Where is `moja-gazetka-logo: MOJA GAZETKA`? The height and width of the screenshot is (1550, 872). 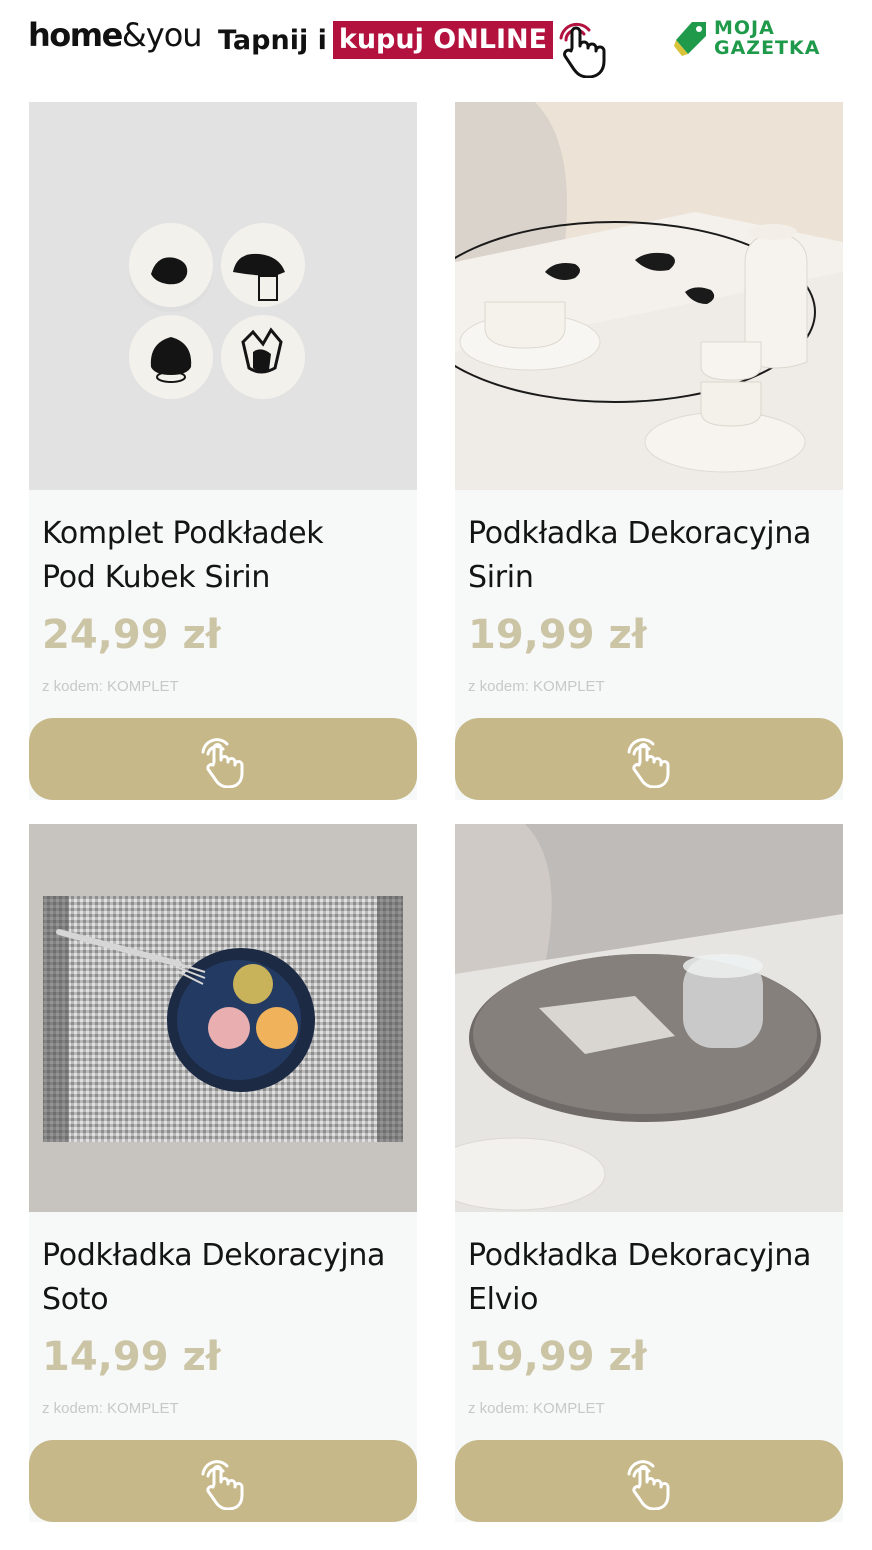 moja-gazetka-logo: MOJA GAZETKA is located at coordinates (759, 41).